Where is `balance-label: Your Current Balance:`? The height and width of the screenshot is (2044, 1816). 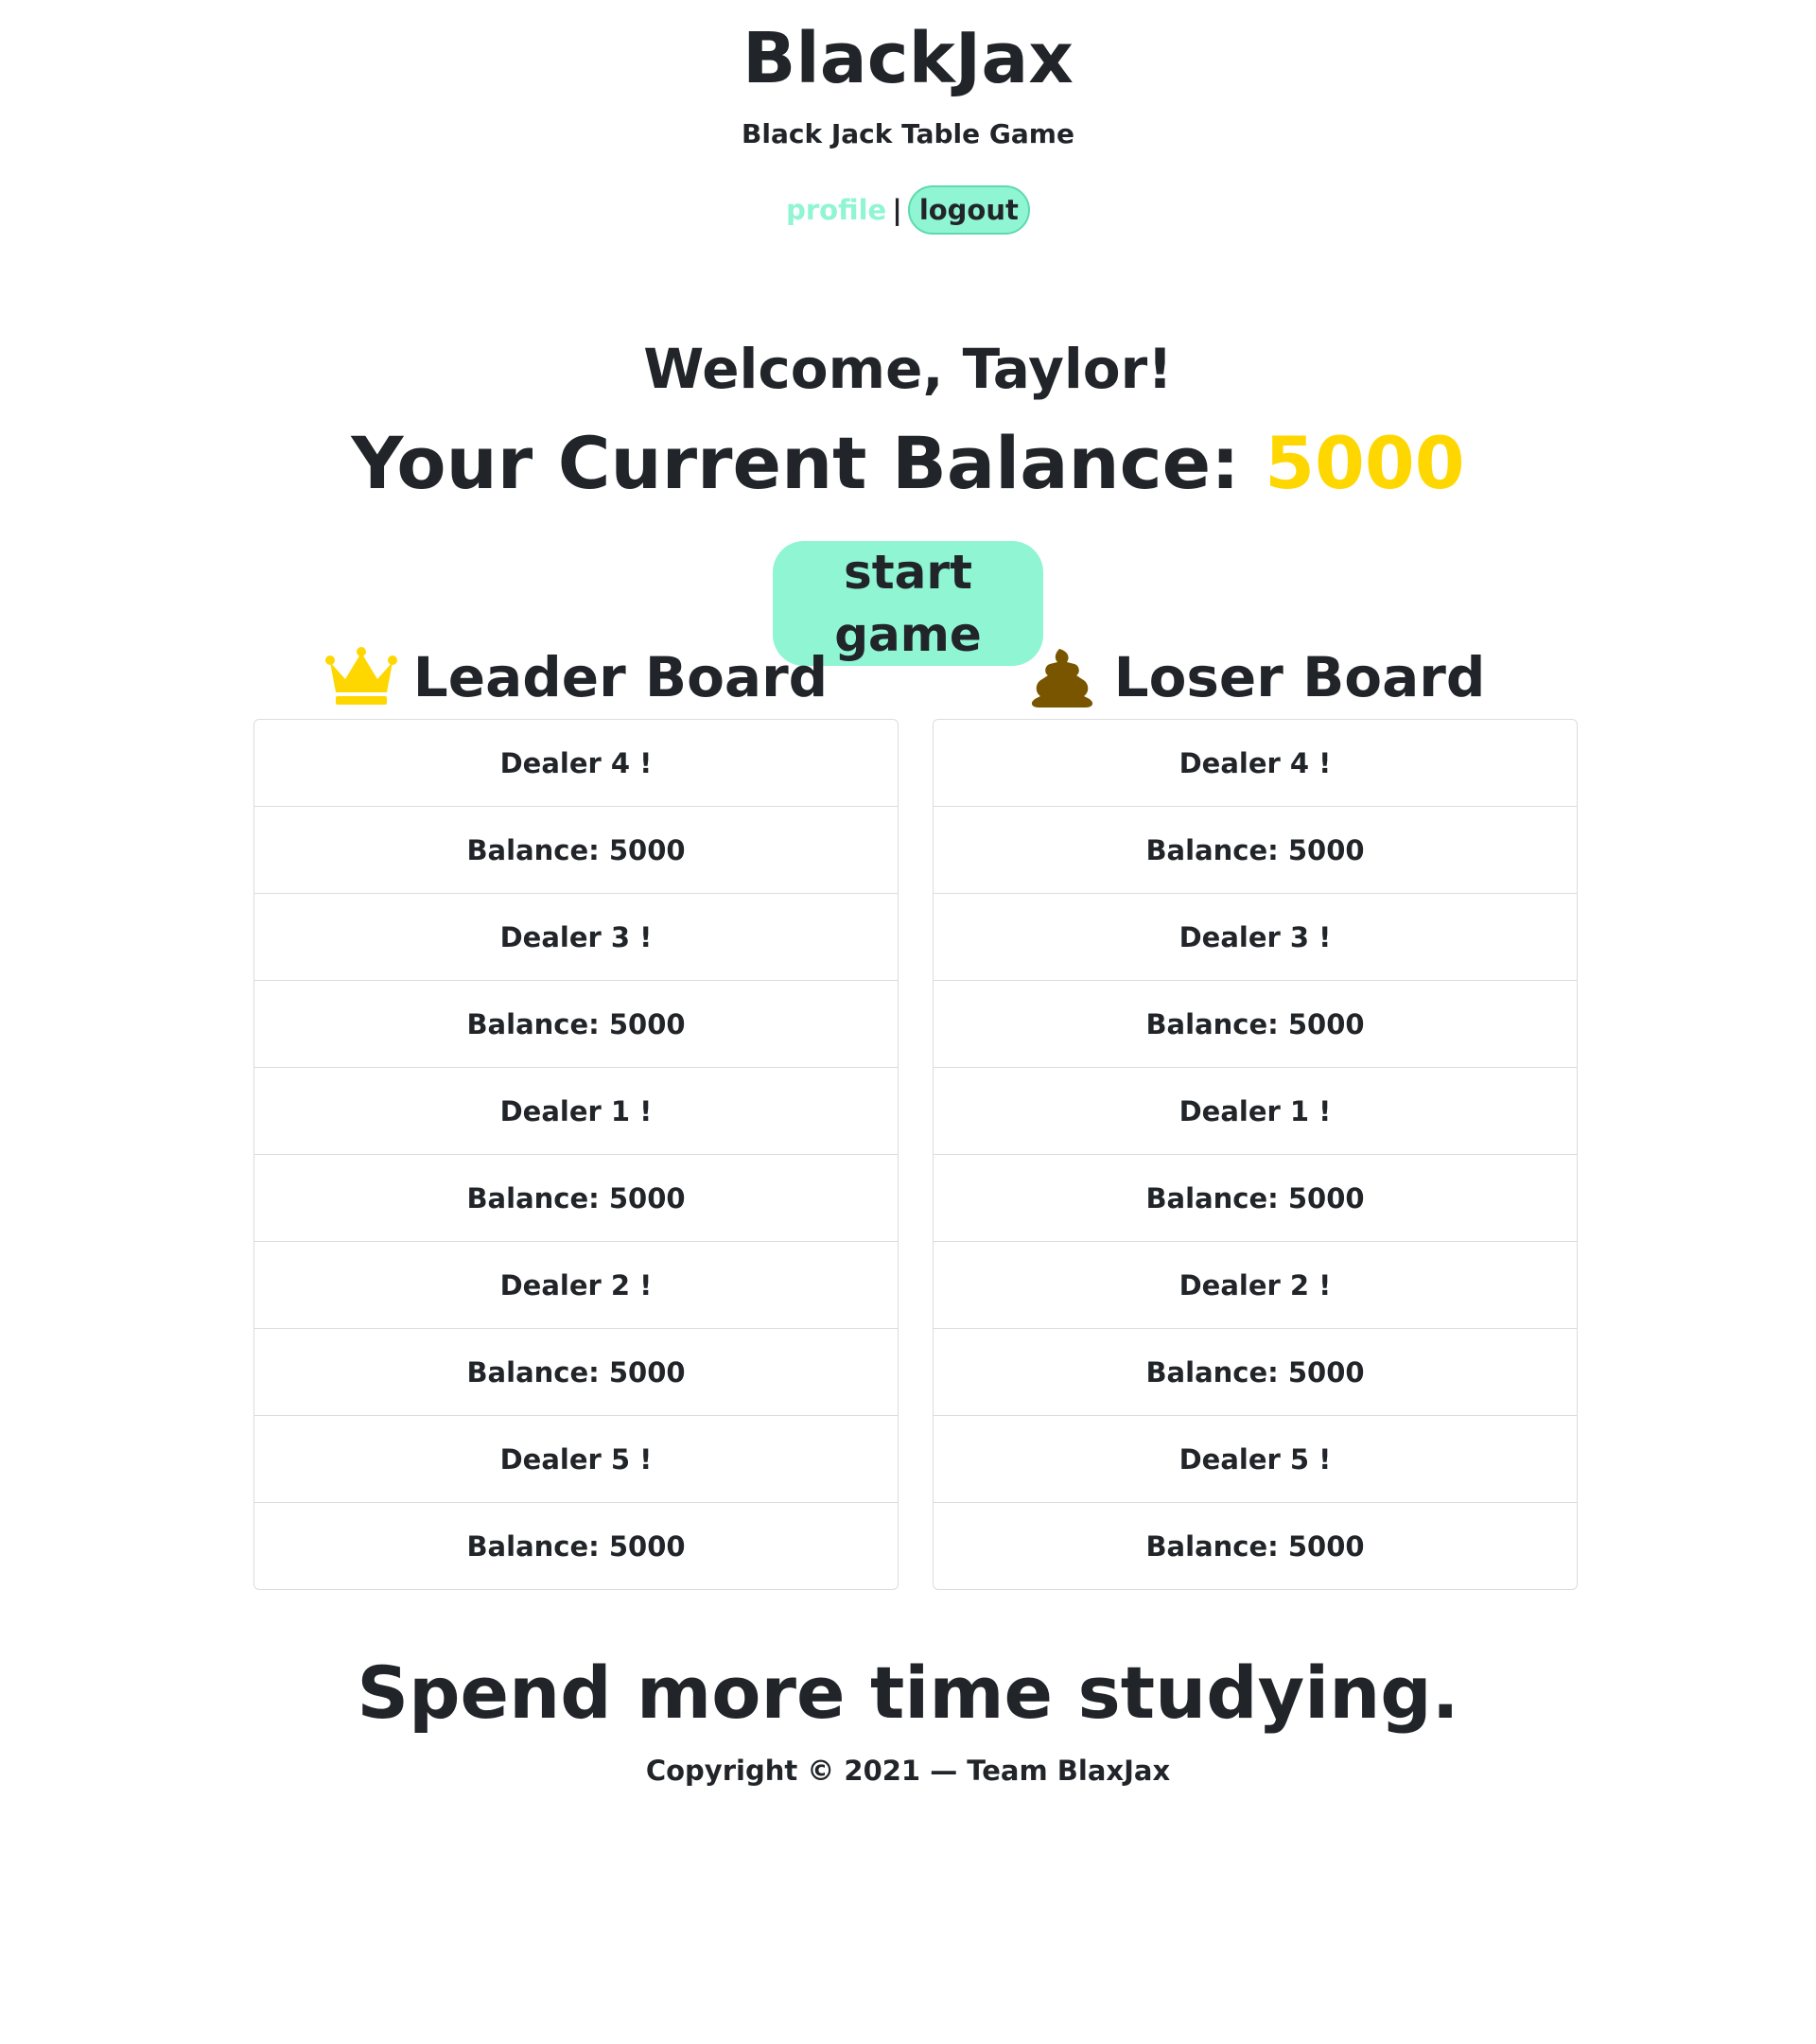
balance-label: Your Current Balance: is located at coordinates (795, 463).